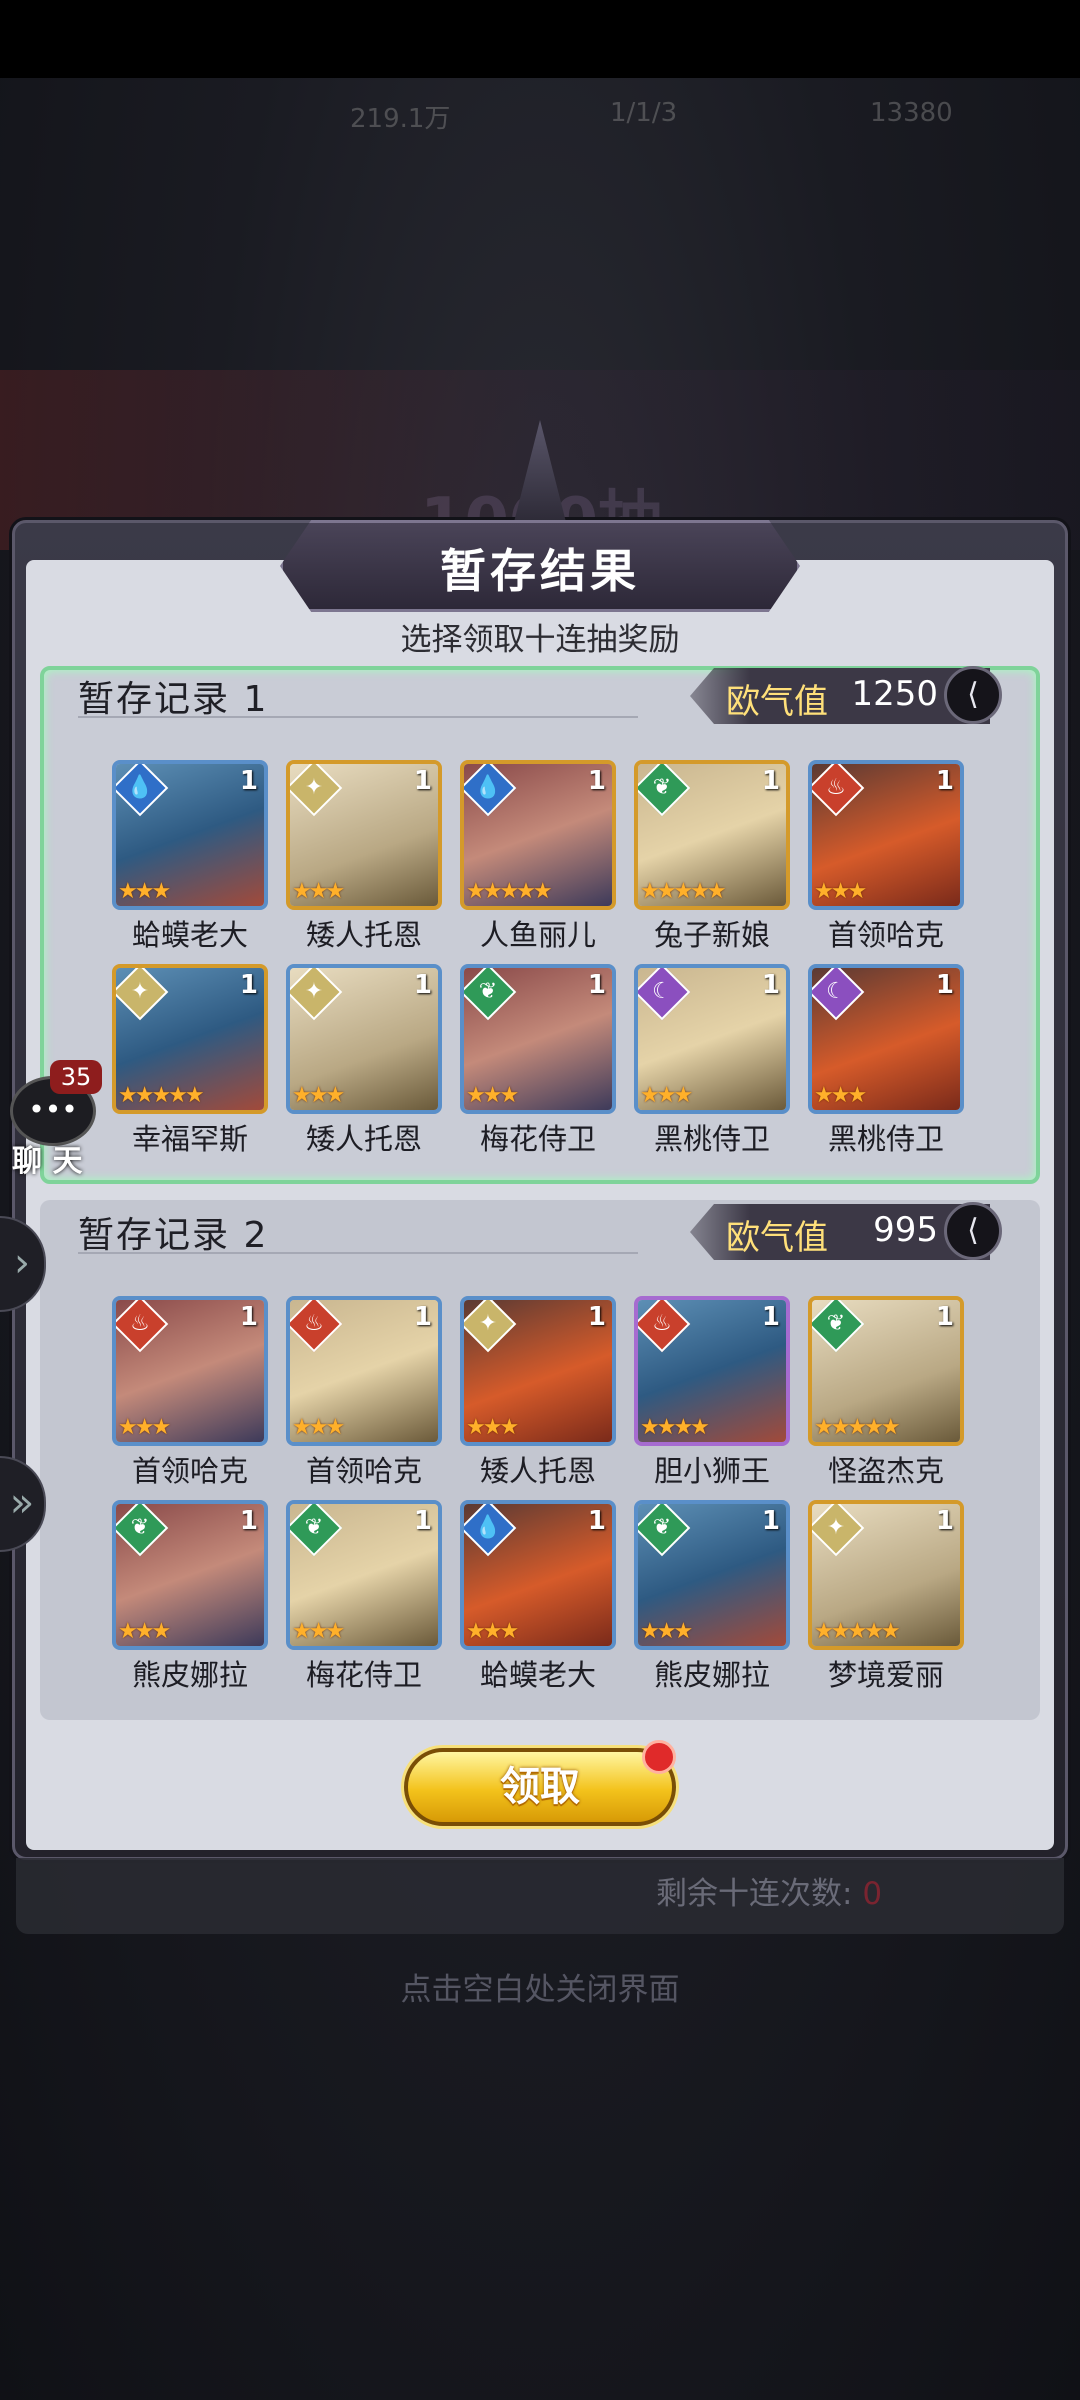 This screenshot has height=2400, width=1080. Describe the element at coordinates (885, 1675) in the screenshot. I see `hero-name: 梦境爱丽` at that location.